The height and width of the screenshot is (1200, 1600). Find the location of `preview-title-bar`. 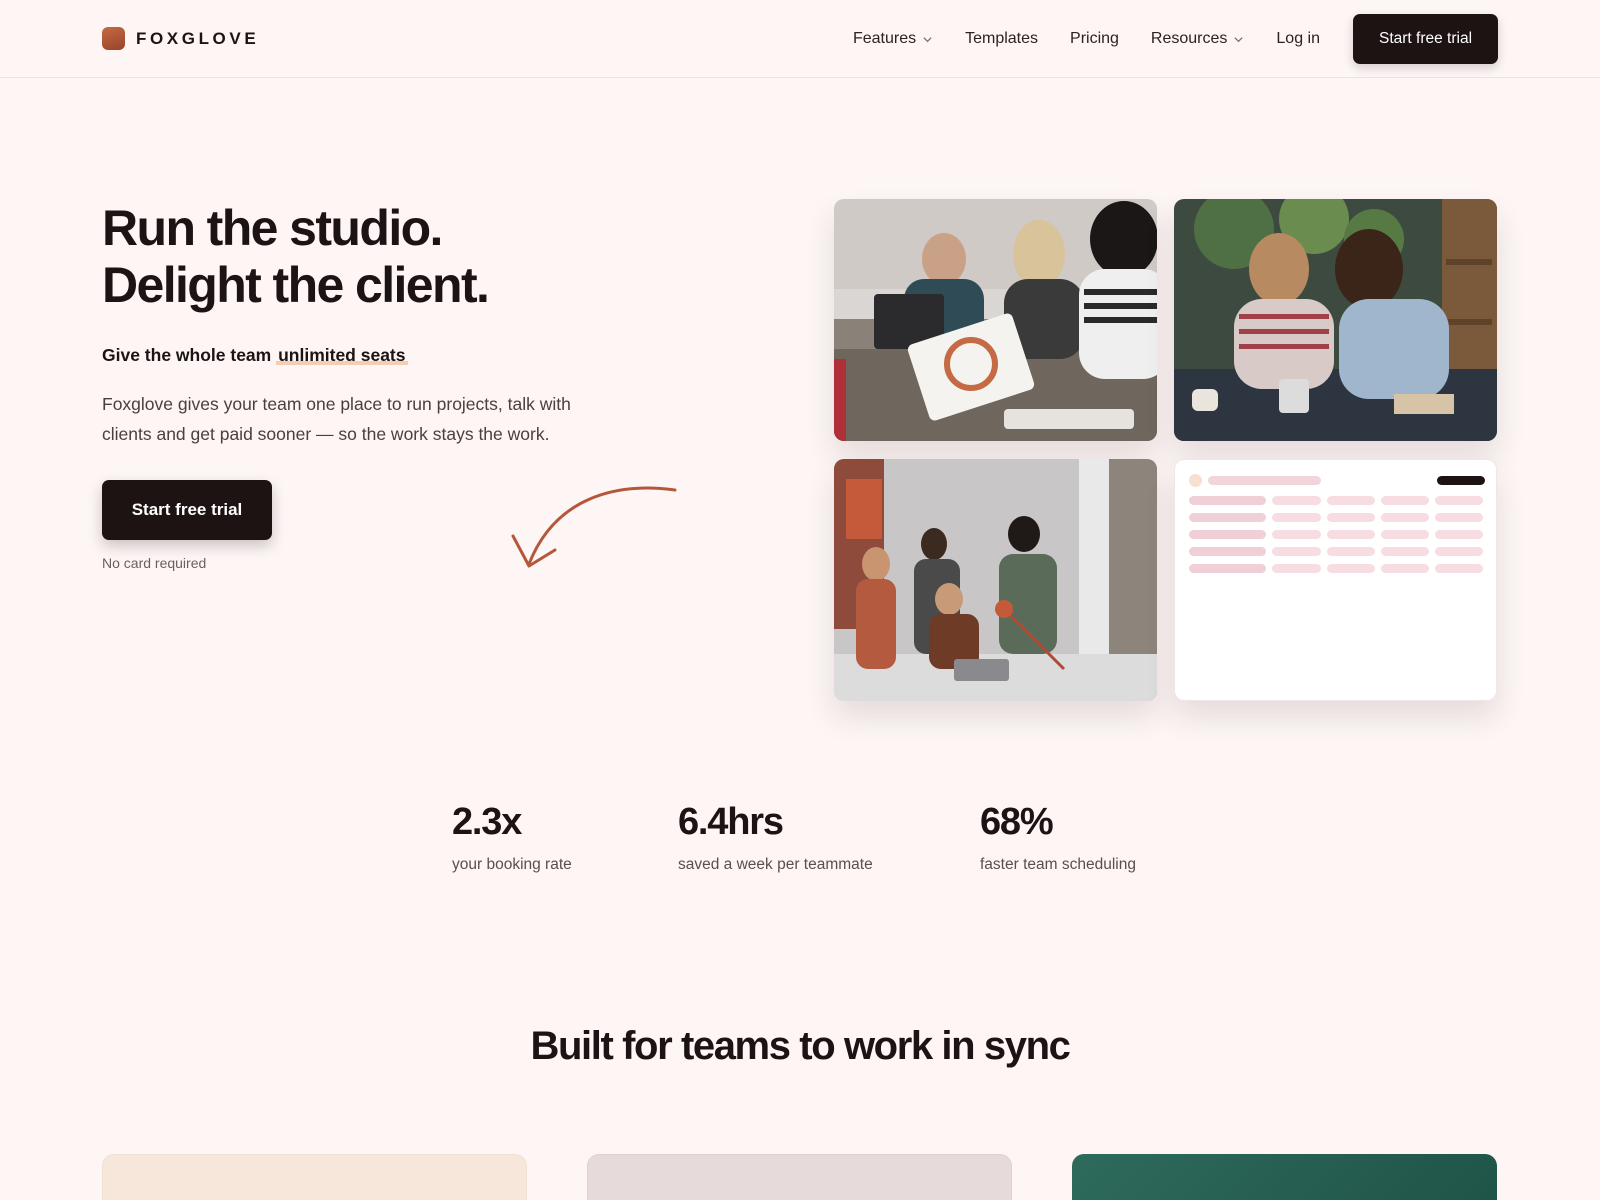

preview-title-bar is located at coordinates (1264, 480).